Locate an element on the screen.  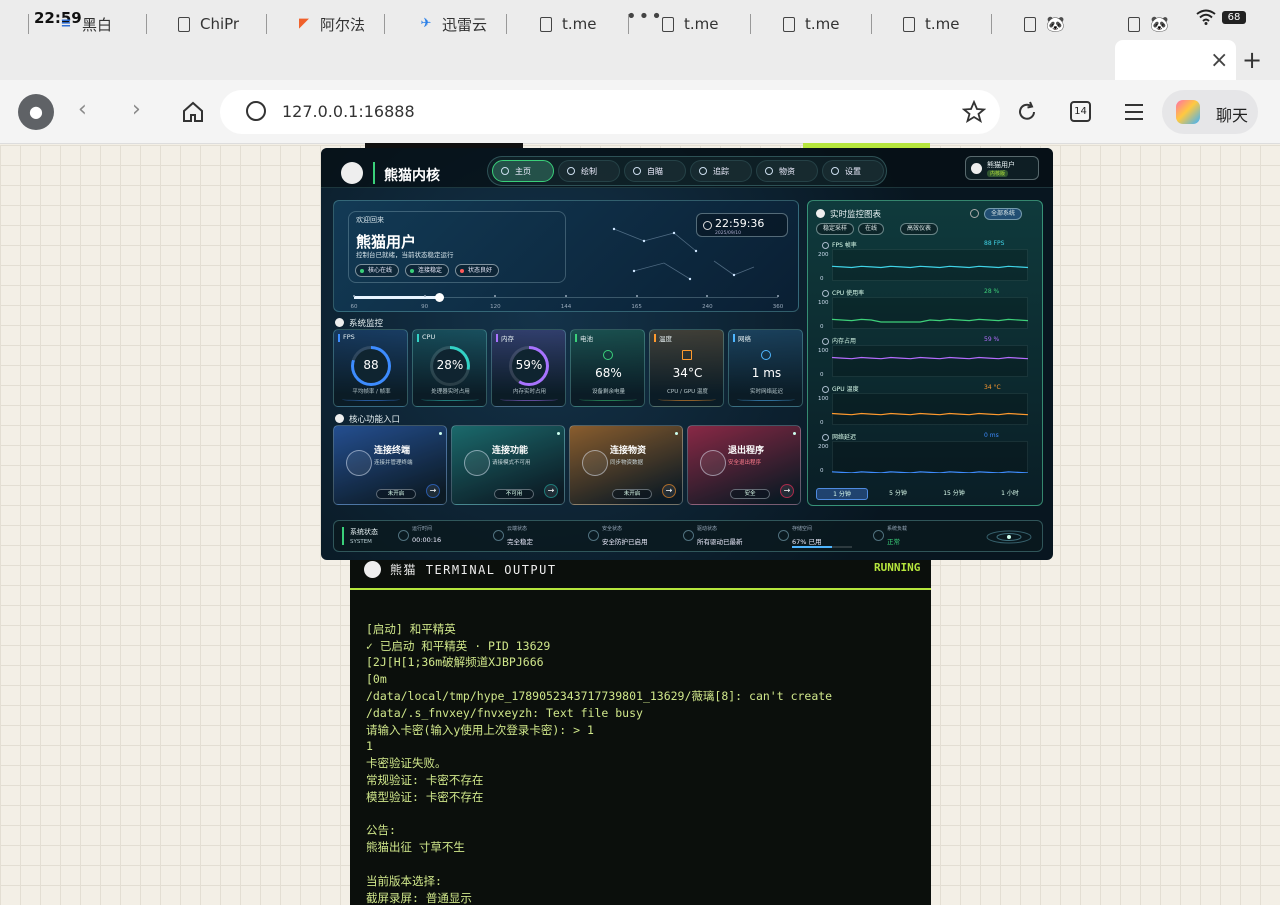
stat-card-2: 内存 59% 内存实时占用 is located at coordinates (528, 368).